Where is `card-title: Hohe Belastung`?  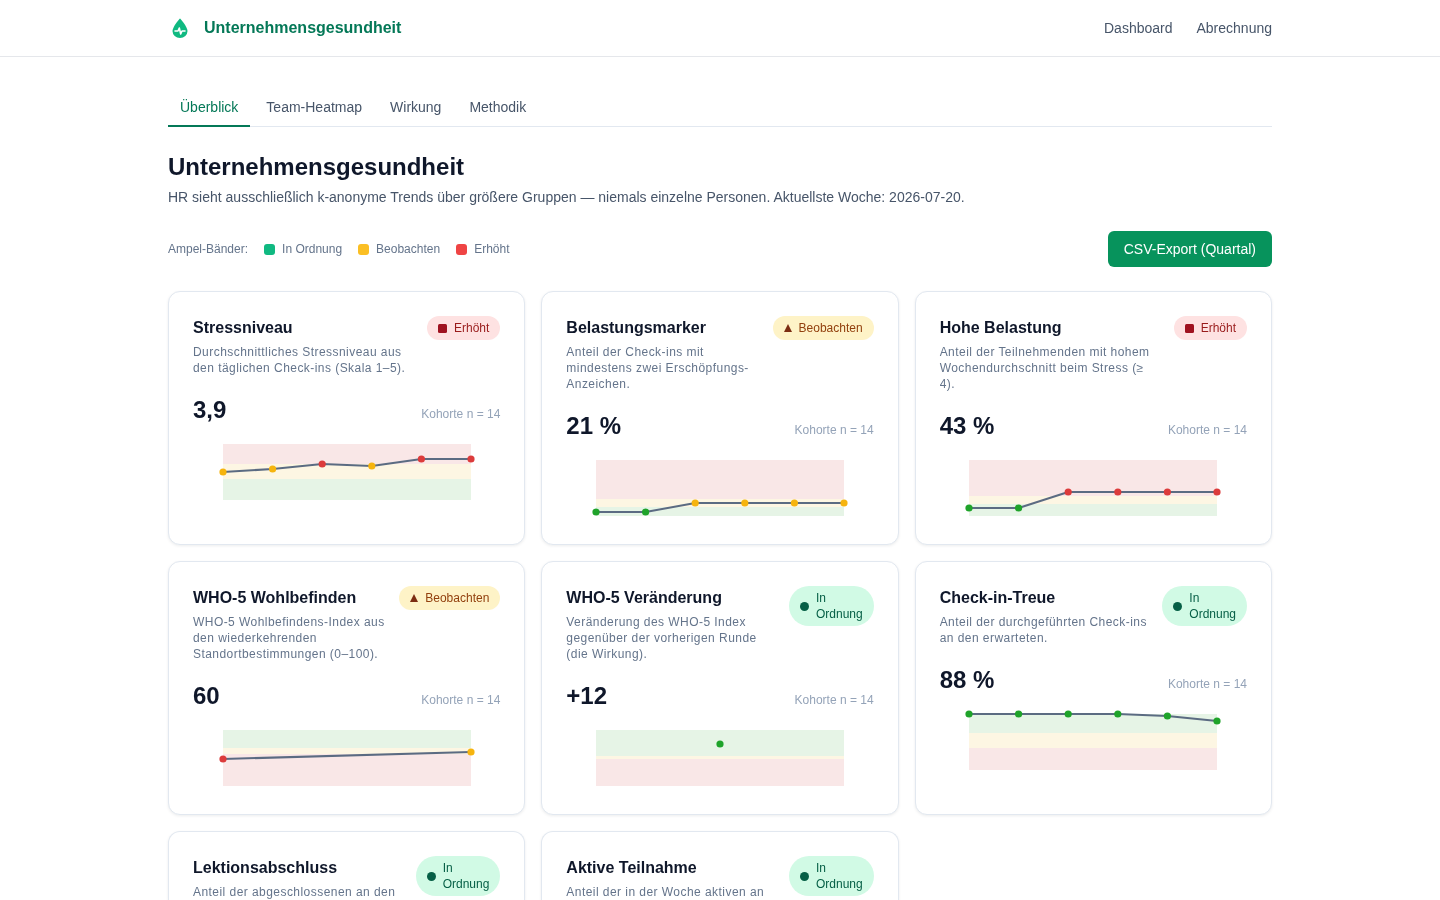
card-title: Hohe Belastung is located at coordinates (1001, 328).